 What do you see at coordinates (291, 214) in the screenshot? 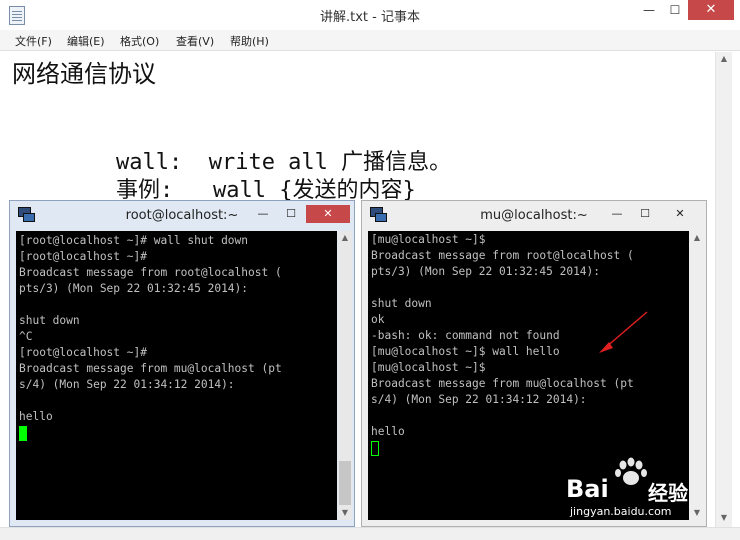
I see `putty-root-maximize-button: ☐` at bounding box center [291, 214].